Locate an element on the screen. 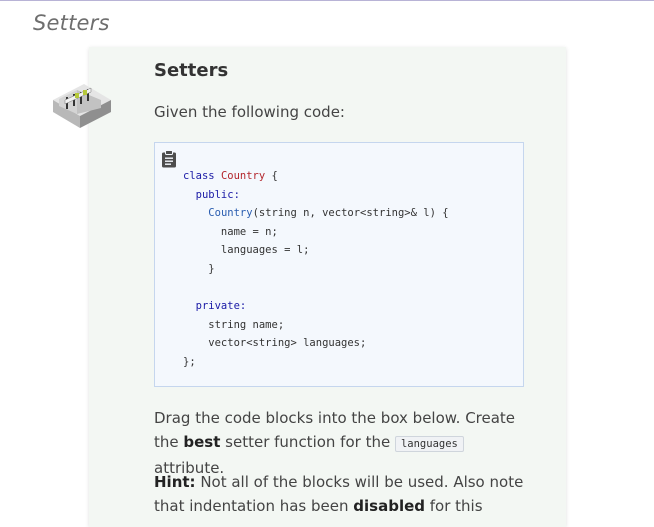 This screenshot has width=654, height=527. code-token: } is located at coordinates (199, 268).